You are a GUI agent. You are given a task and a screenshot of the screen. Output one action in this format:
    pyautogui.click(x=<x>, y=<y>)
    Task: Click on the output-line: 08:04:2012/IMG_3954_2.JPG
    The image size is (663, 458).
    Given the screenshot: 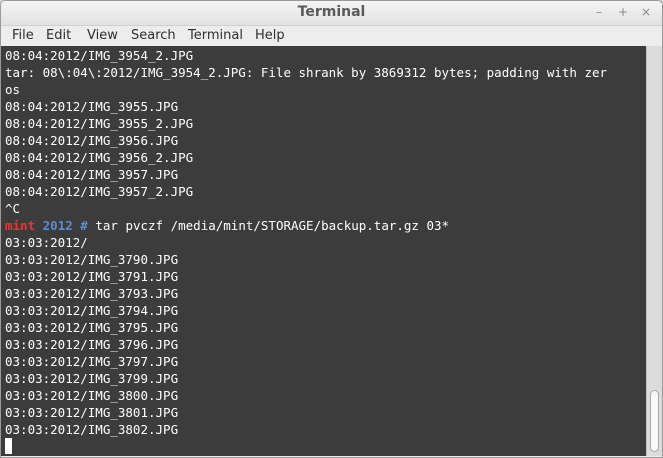 What is the action you would take?
    pyautogui.click(x=99, y=55)
    